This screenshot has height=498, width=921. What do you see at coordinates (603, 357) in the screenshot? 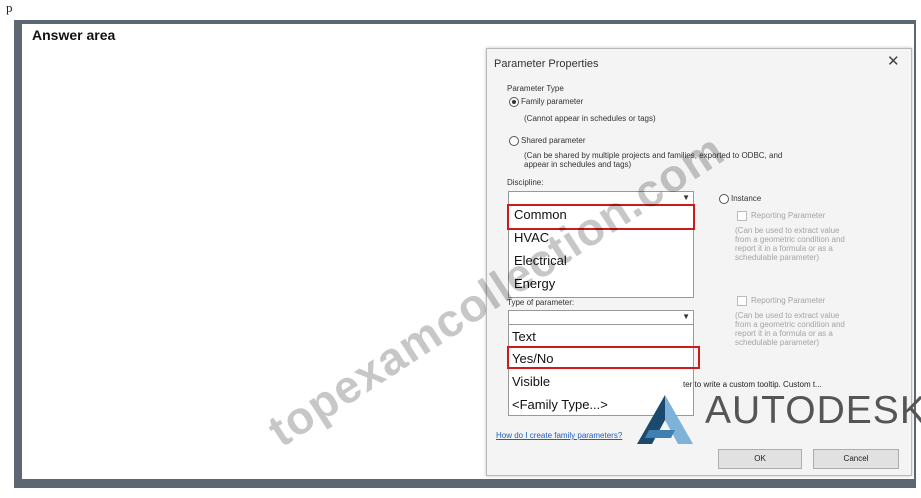
I see `type-highlight-box` at bounding box center [603, 357].